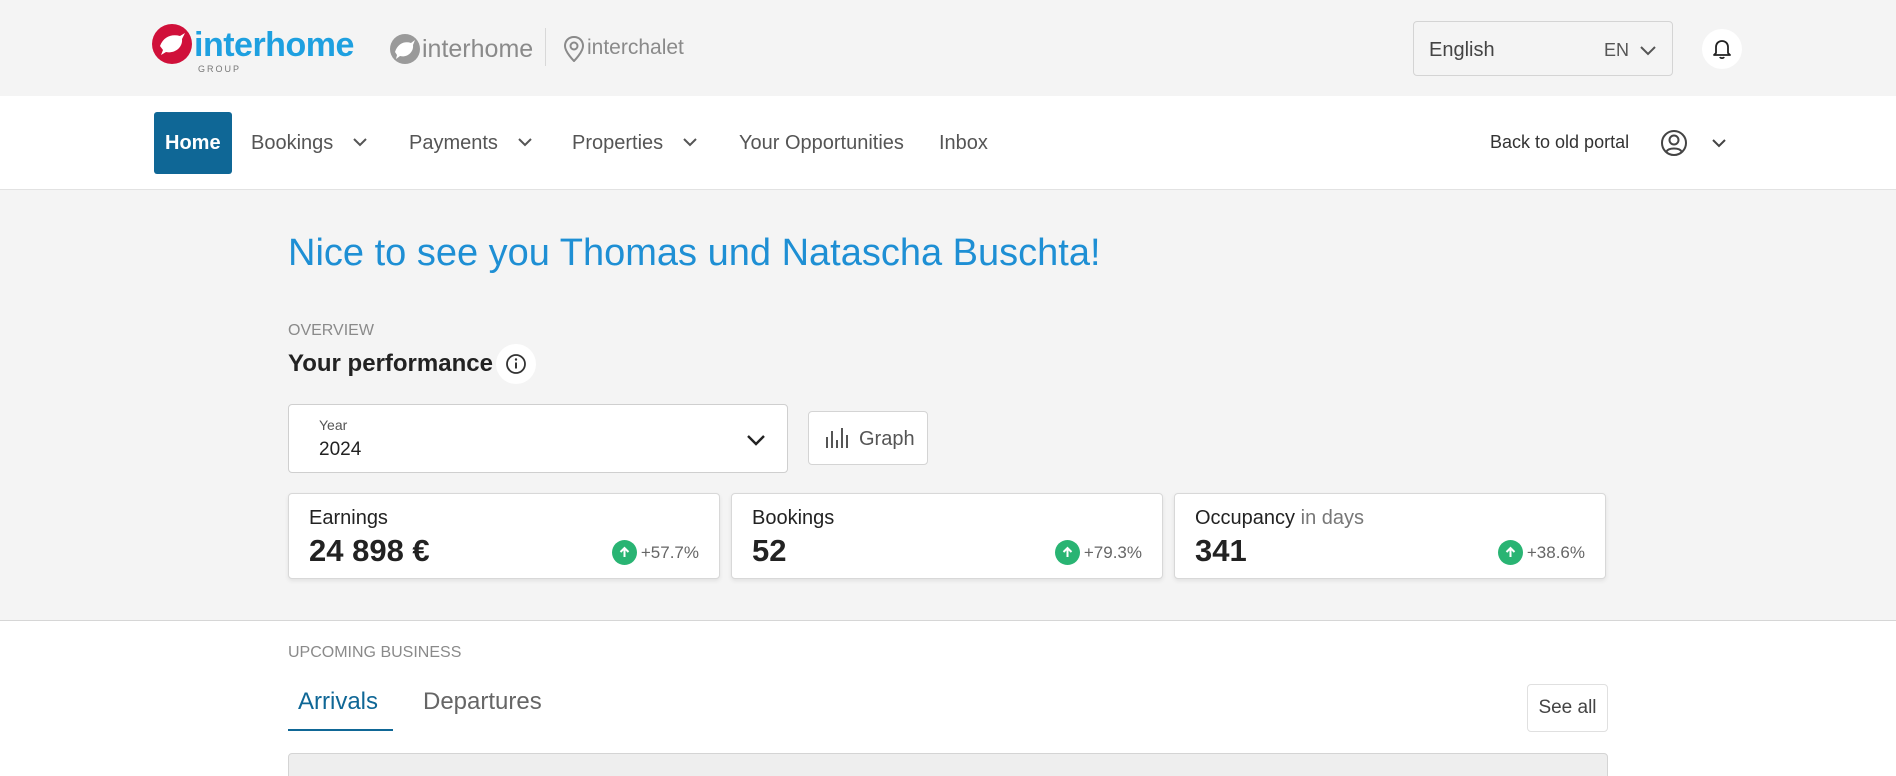  I want to click on nav-item-home: Home, so click(193, 143).